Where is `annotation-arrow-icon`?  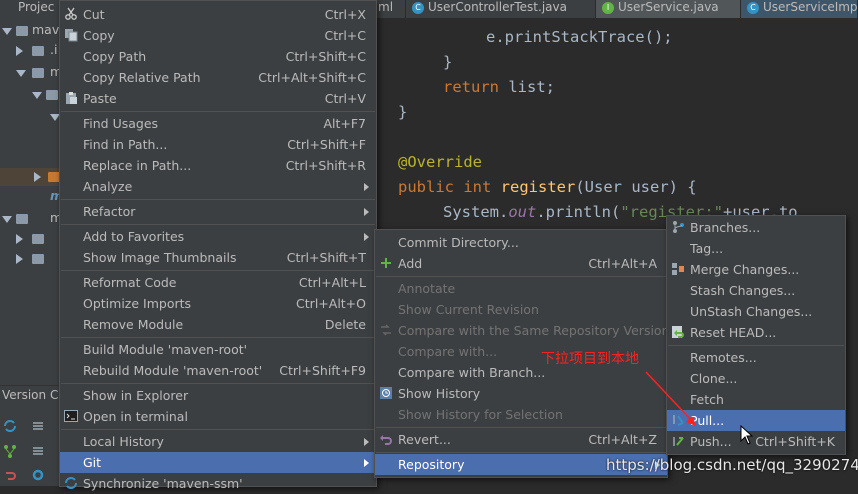 annotation-arrow-icon is located at coordinates (670, 398).